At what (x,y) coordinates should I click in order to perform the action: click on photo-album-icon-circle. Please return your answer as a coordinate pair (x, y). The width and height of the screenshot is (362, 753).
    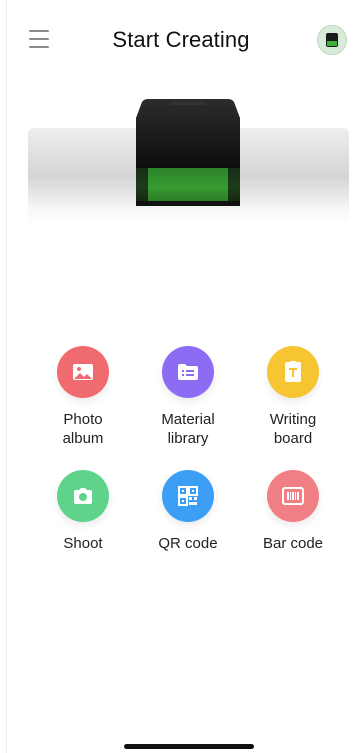
    Looking at the image, I should click on (83, 372).